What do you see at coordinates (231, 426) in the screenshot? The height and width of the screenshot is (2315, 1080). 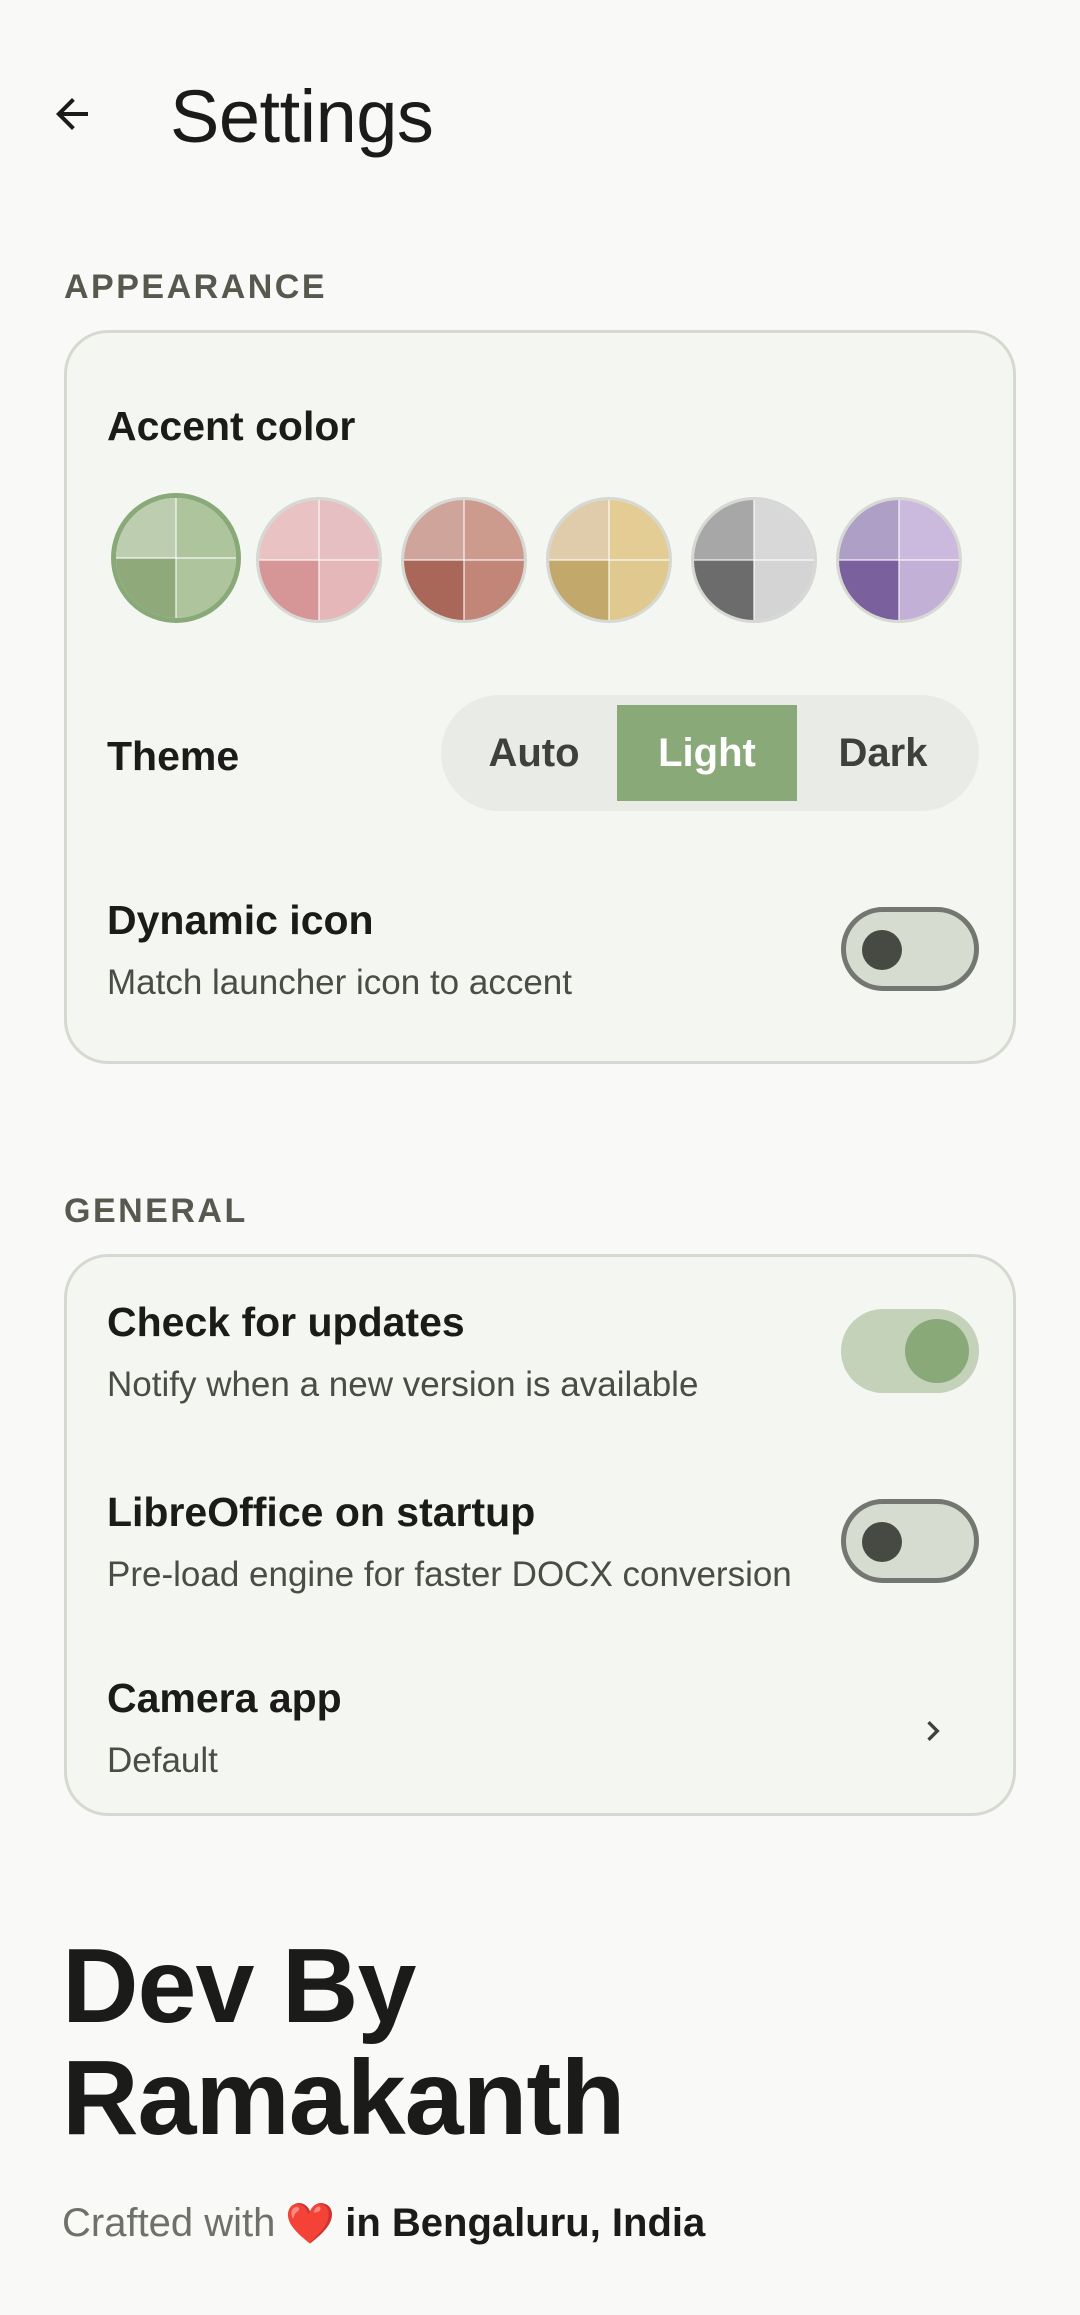 I see `accent-color-title: Accent color` at bounding box center [231, 426].